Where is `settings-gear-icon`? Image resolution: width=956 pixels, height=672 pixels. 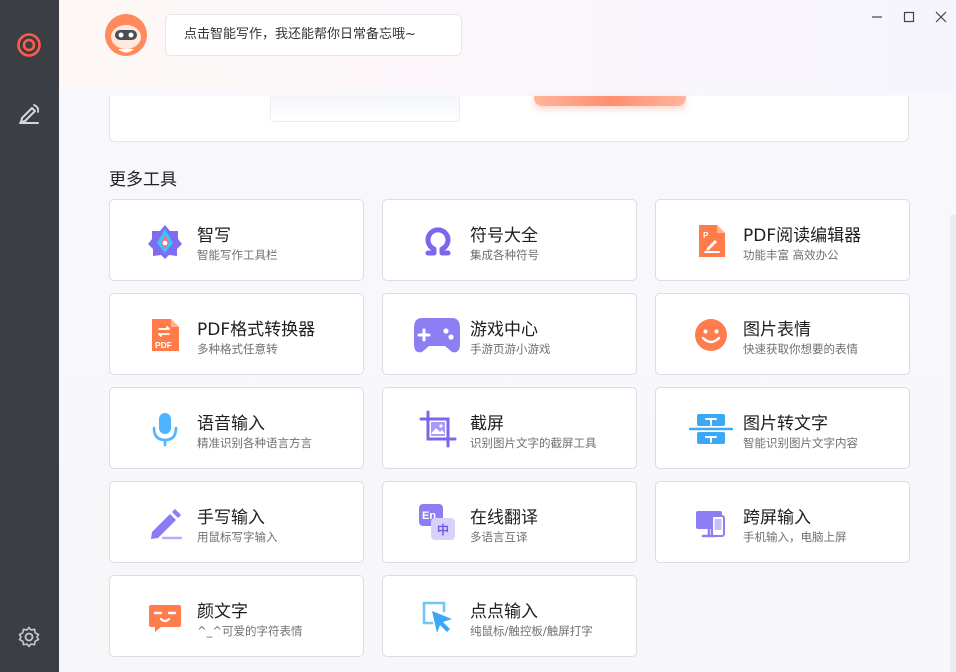 settings-gear-icon is located at coordinates (29, 637).